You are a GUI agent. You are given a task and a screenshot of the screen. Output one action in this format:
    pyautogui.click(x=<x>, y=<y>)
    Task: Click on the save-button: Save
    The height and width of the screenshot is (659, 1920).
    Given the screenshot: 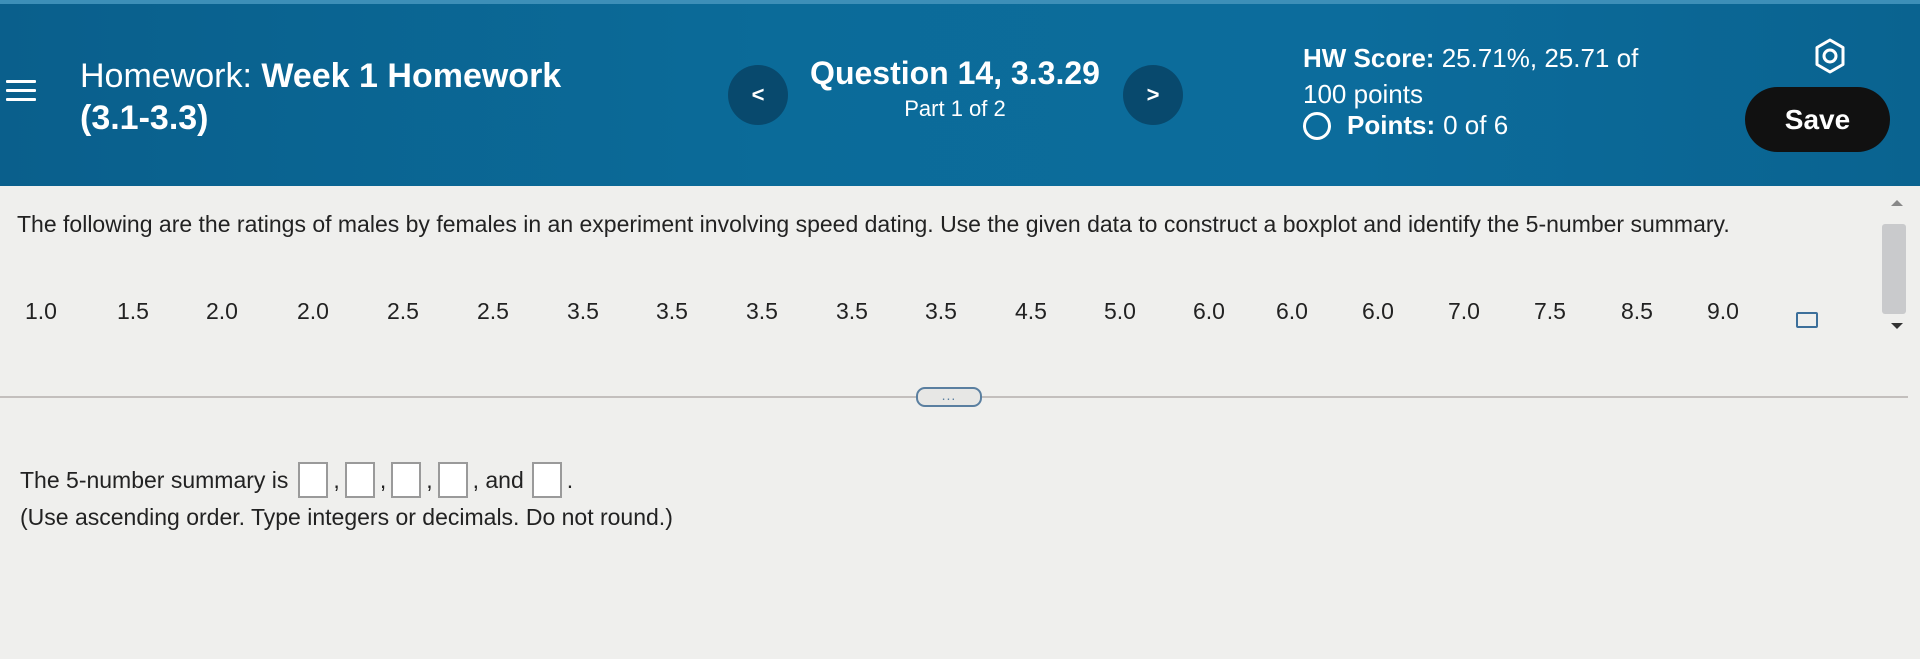 What is the action you would take?
    pyautogui.click(x=1817, y=119)
    